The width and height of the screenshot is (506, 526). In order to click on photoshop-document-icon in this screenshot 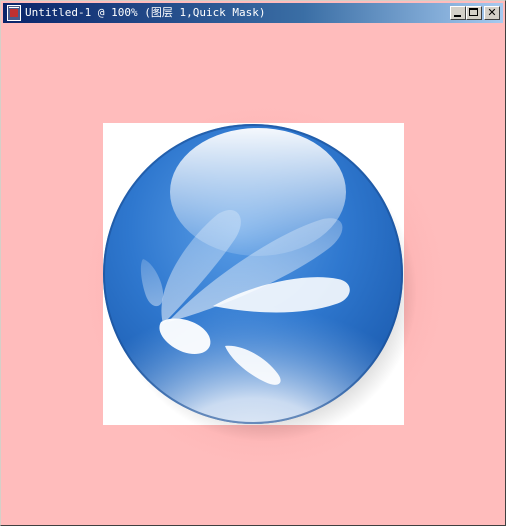, I will do `click(14, 13)`.